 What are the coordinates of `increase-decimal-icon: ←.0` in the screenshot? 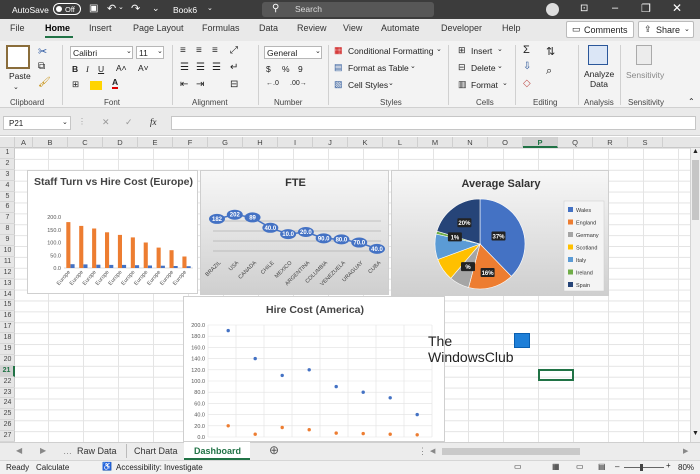 It's located at (272, 83).